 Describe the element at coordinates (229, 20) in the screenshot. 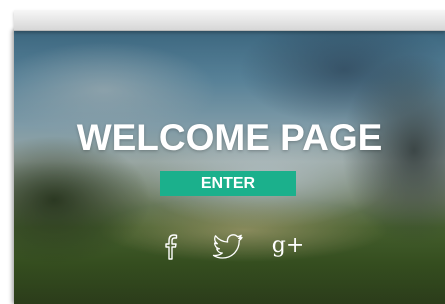

I see `browser-top-bar` at that location.